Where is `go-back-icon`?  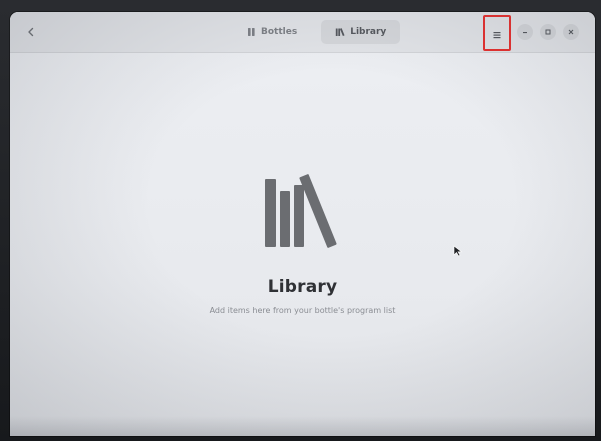
go-back-icon is located at coordinates (31, 32).